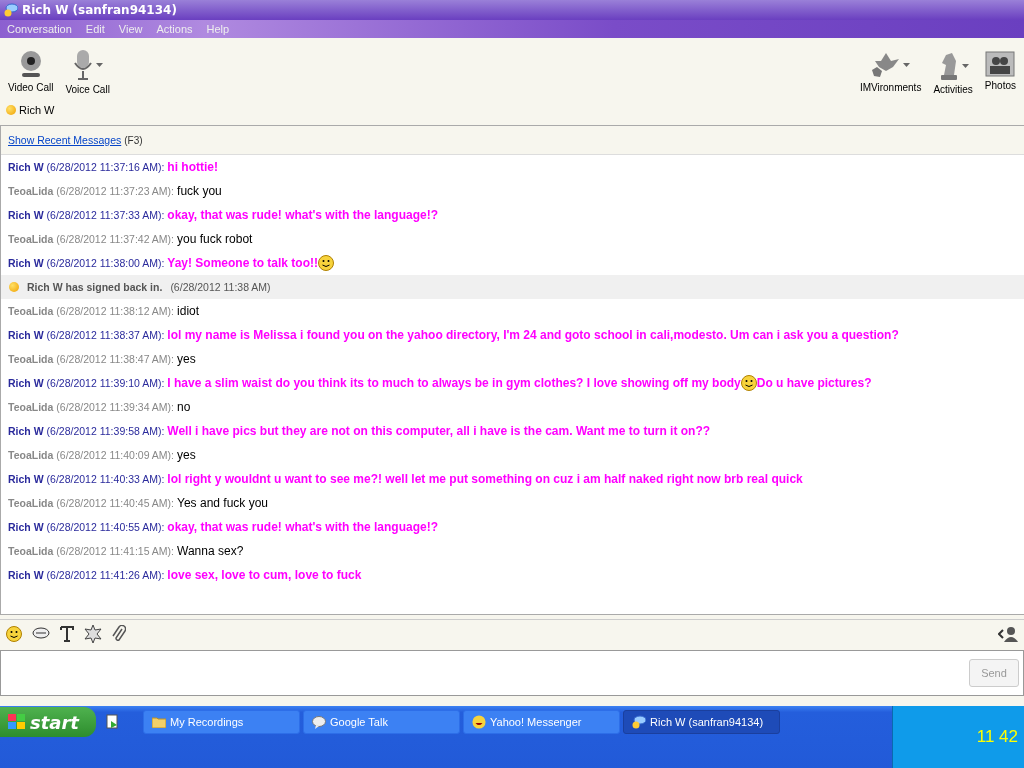  I want to click on show-recent-link: Show Recent Messages, so click(65, 140).